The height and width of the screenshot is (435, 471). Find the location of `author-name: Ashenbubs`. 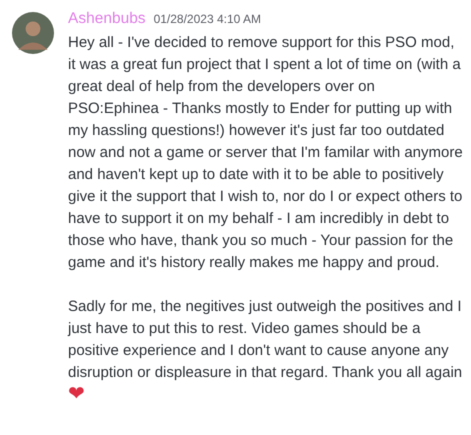

author-name: Ashenbubs is located at coordinates (107, 19).